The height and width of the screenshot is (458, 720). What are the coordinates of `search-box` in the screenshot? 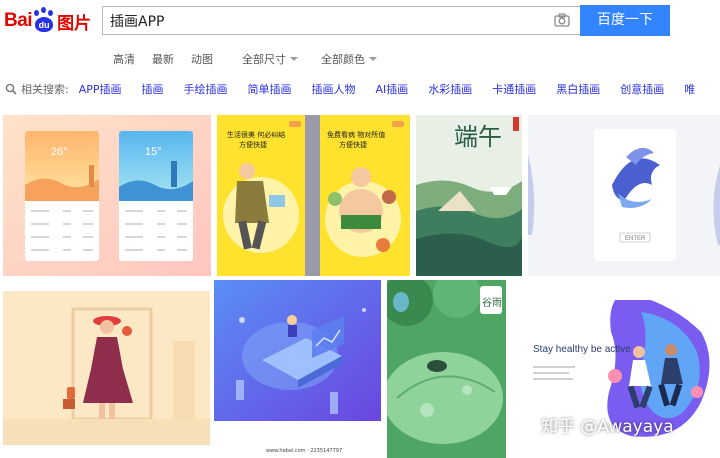 It's located at (341, 20).